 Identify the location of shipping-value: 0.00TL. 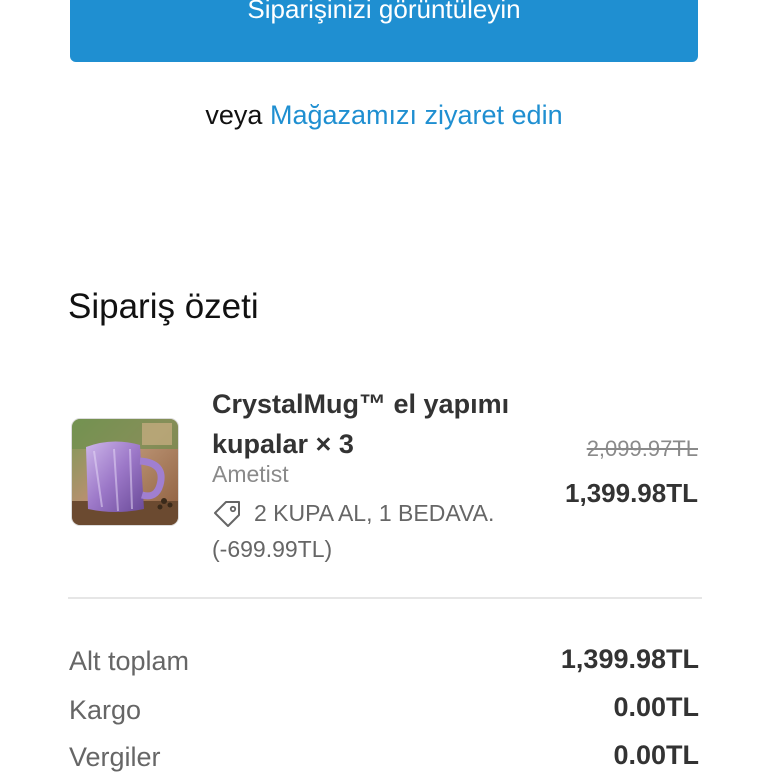
(656, 707).